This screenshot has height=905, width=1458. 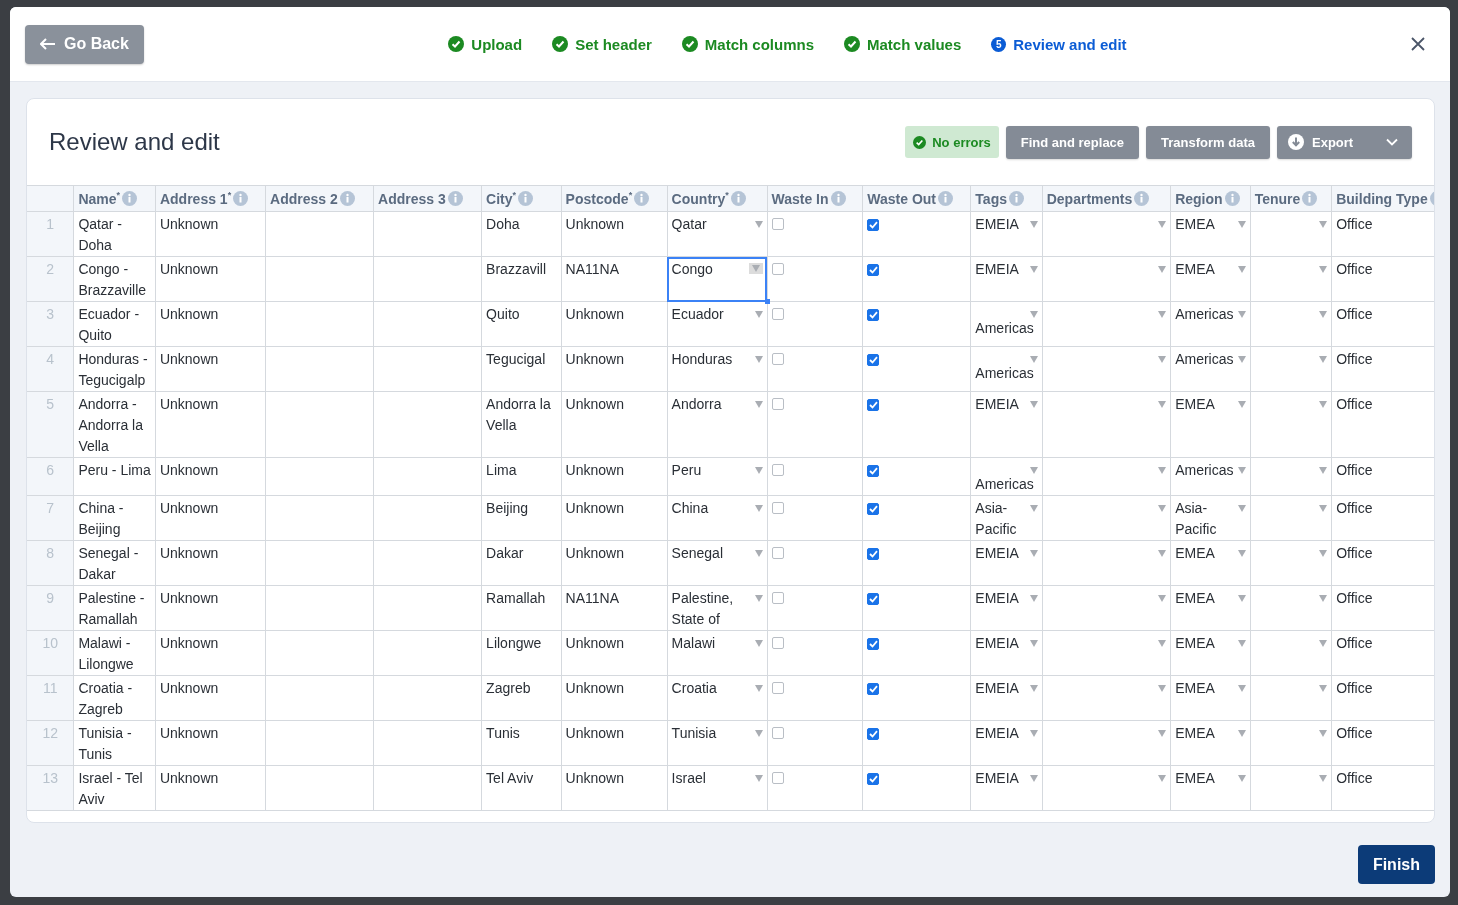 What do you see at coordinates (613, 44) in the screenshot?
I see `step-label: Set header` at bounding box center [613, 44].